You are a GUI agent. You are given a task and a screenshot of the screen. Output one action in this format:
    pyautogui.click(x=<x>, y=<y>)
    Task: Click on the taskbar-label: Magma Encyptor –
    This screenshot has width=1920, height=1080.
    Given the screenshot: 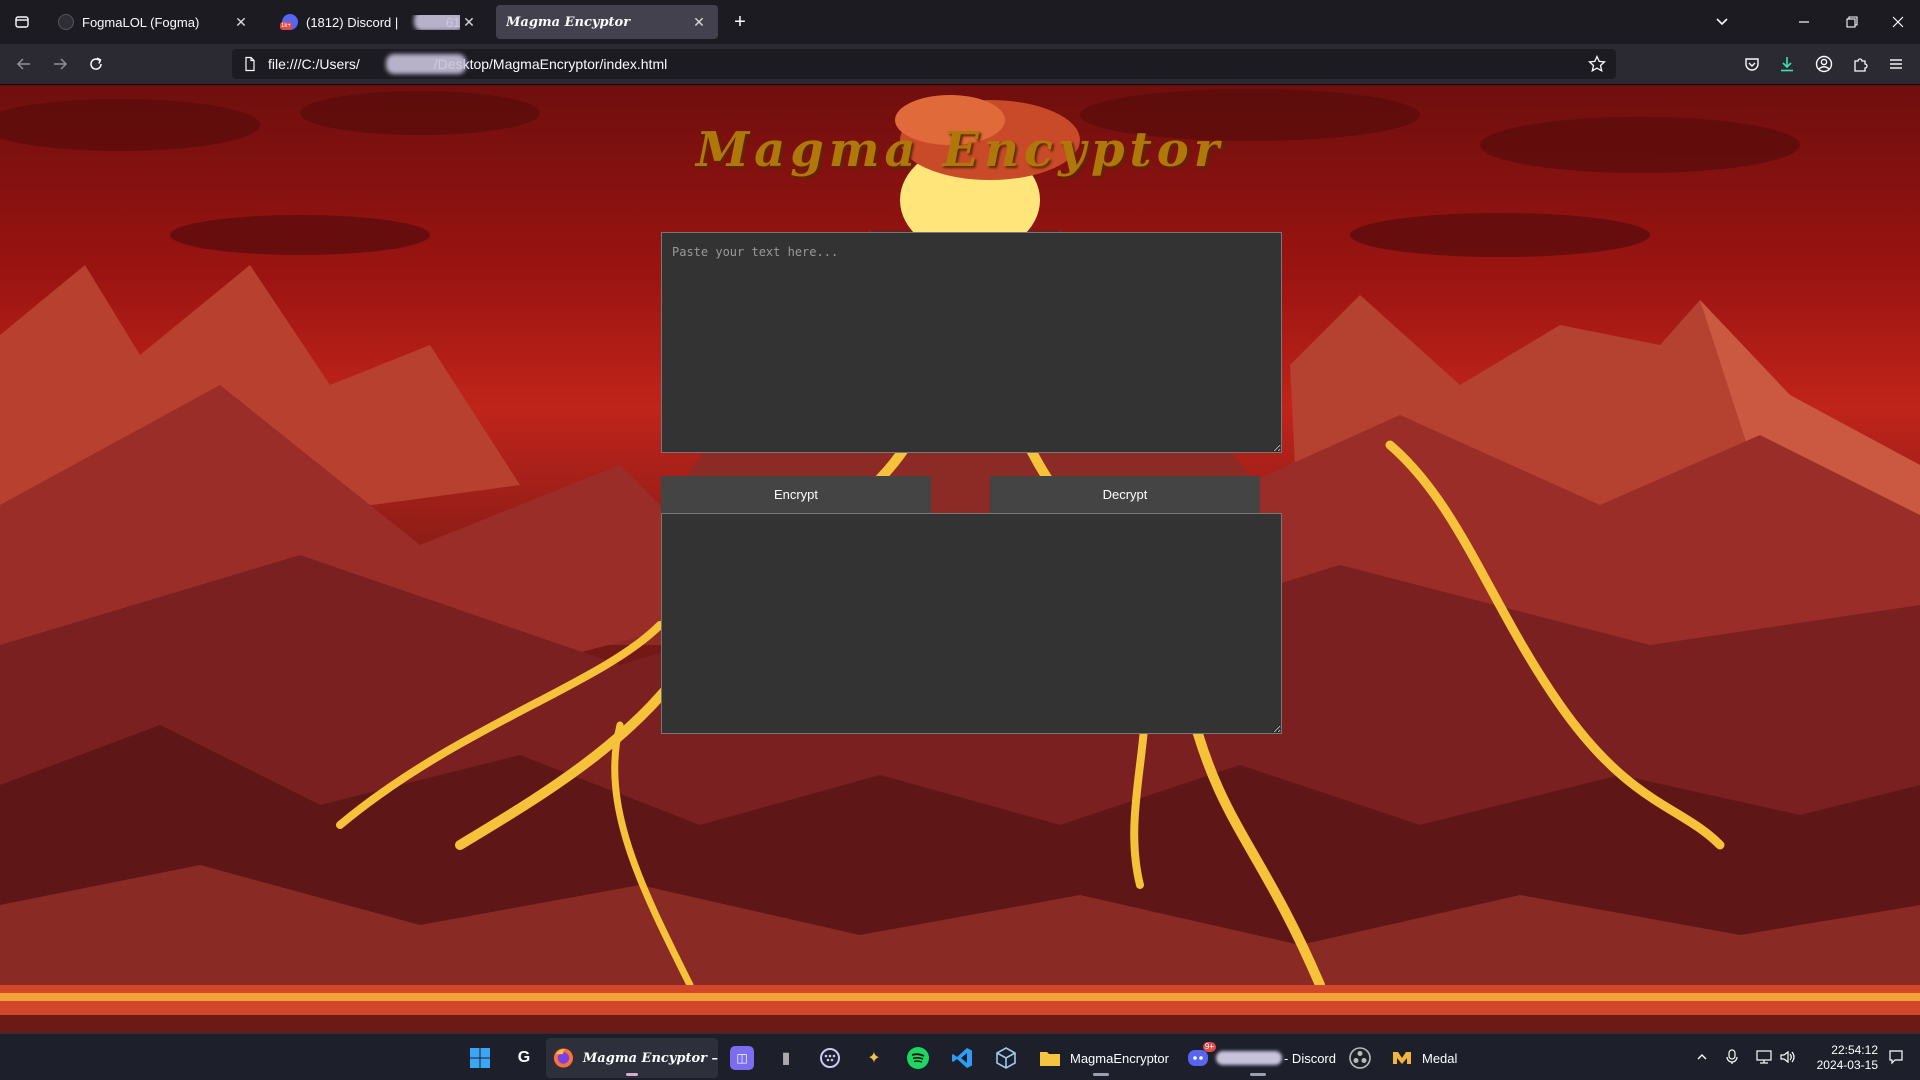 What is the action you would take?
    pyautogui.click(x=650, y=1058)
    